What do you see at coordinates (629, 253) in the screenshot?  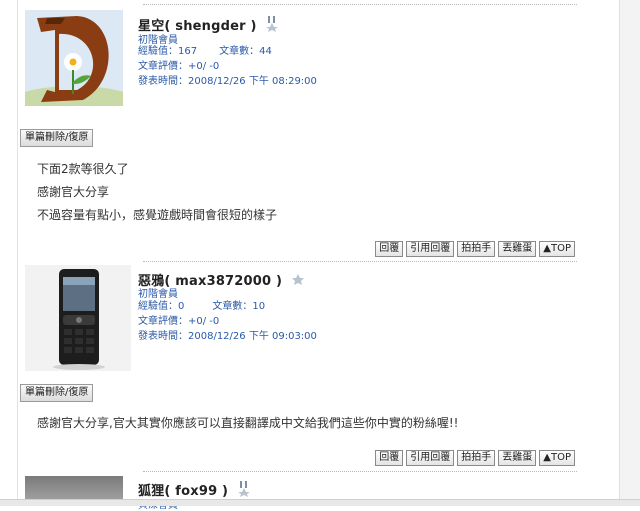 I see `scrollbar` at bounding box center [629, 253].